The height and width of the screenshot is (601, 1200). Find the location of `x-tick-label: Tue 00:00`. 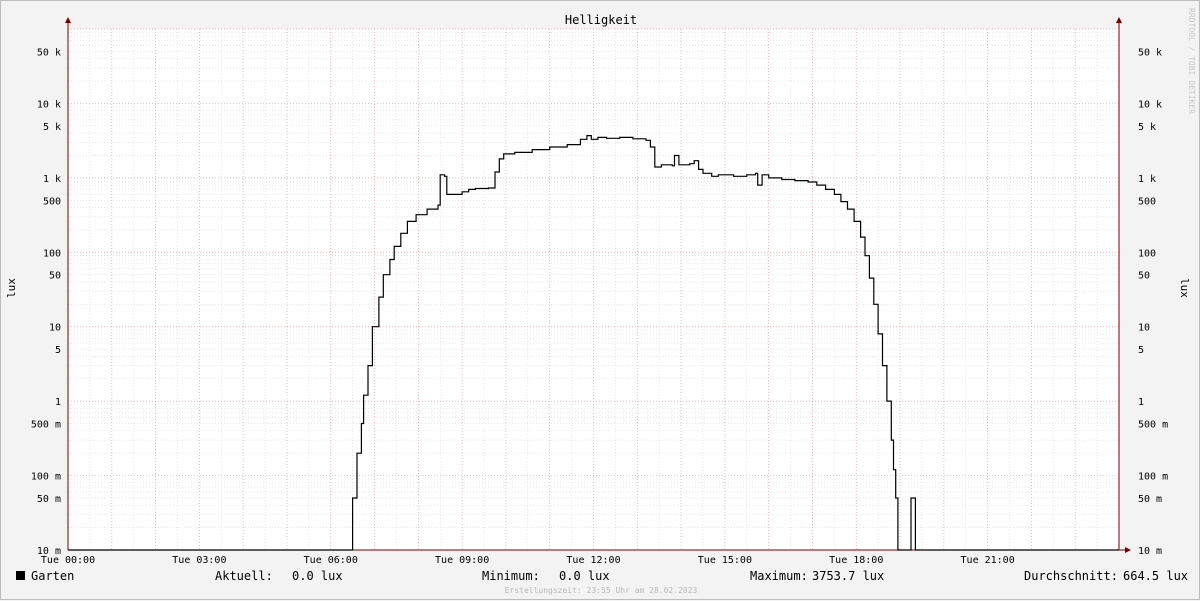

x-tick-label: Tue 00:00 is located at coordinates (68, 560).